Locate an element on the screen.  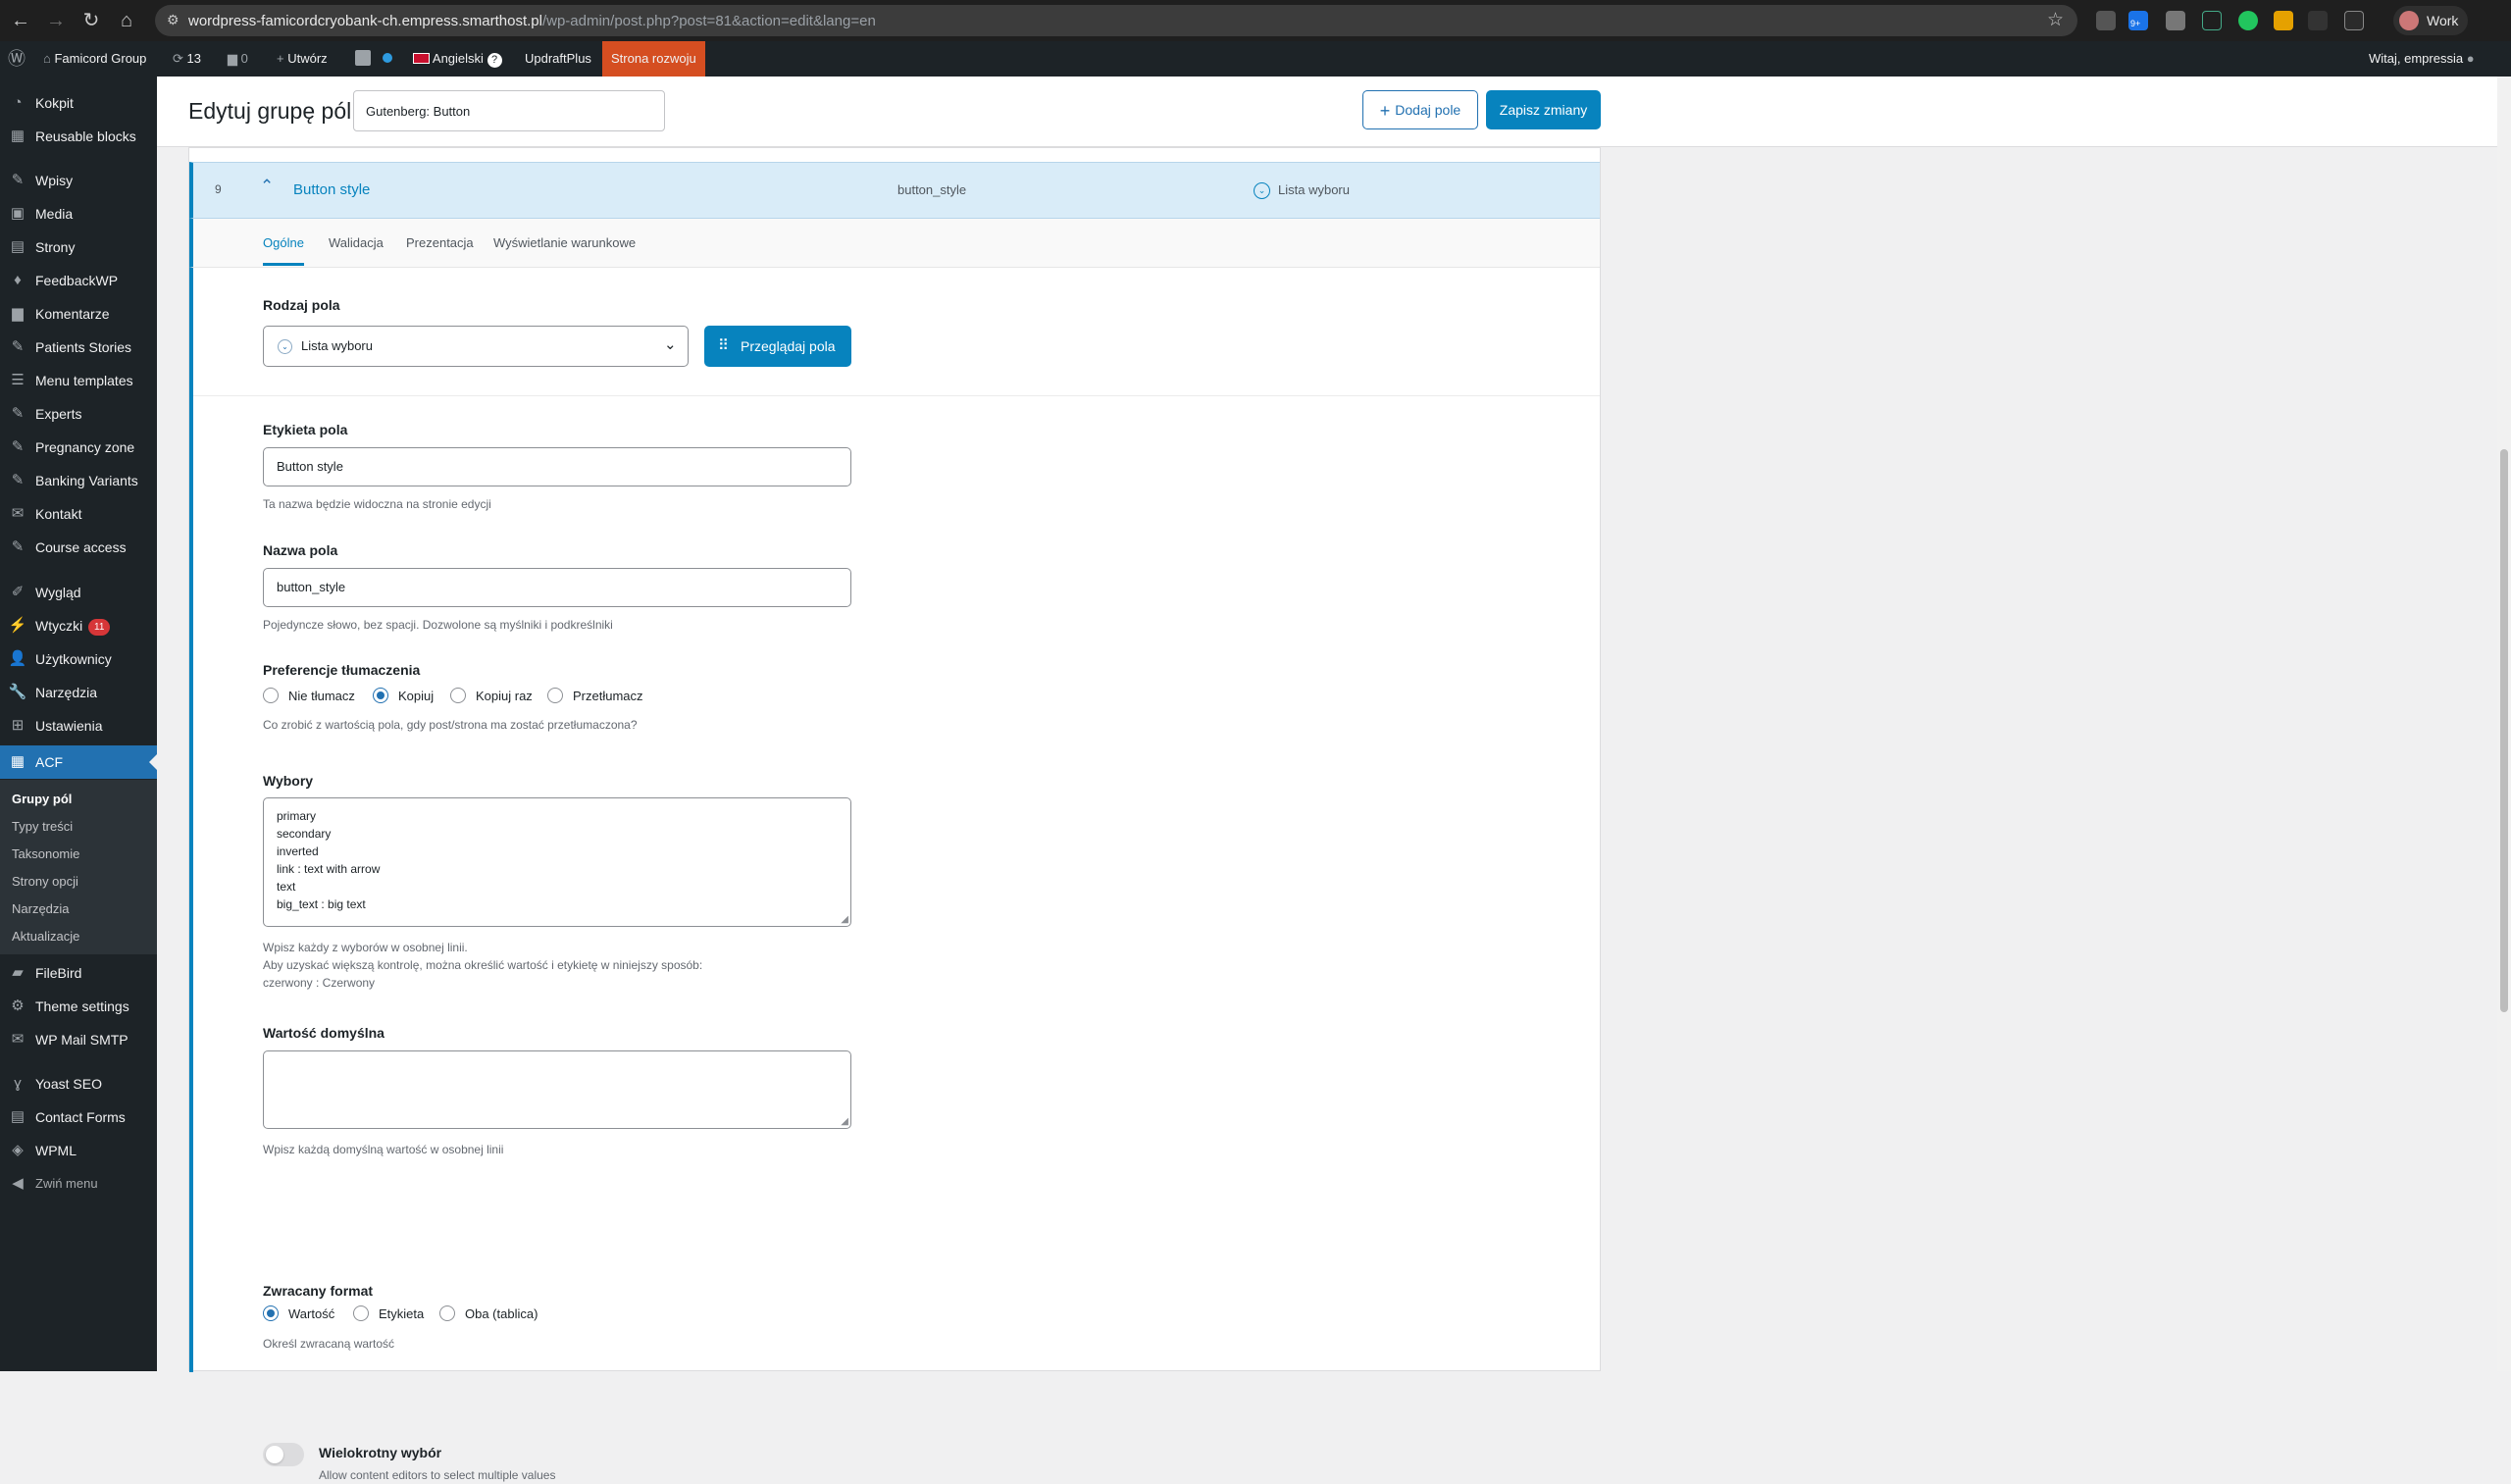
radio-etykieta is located at coordinates (361, 1313).